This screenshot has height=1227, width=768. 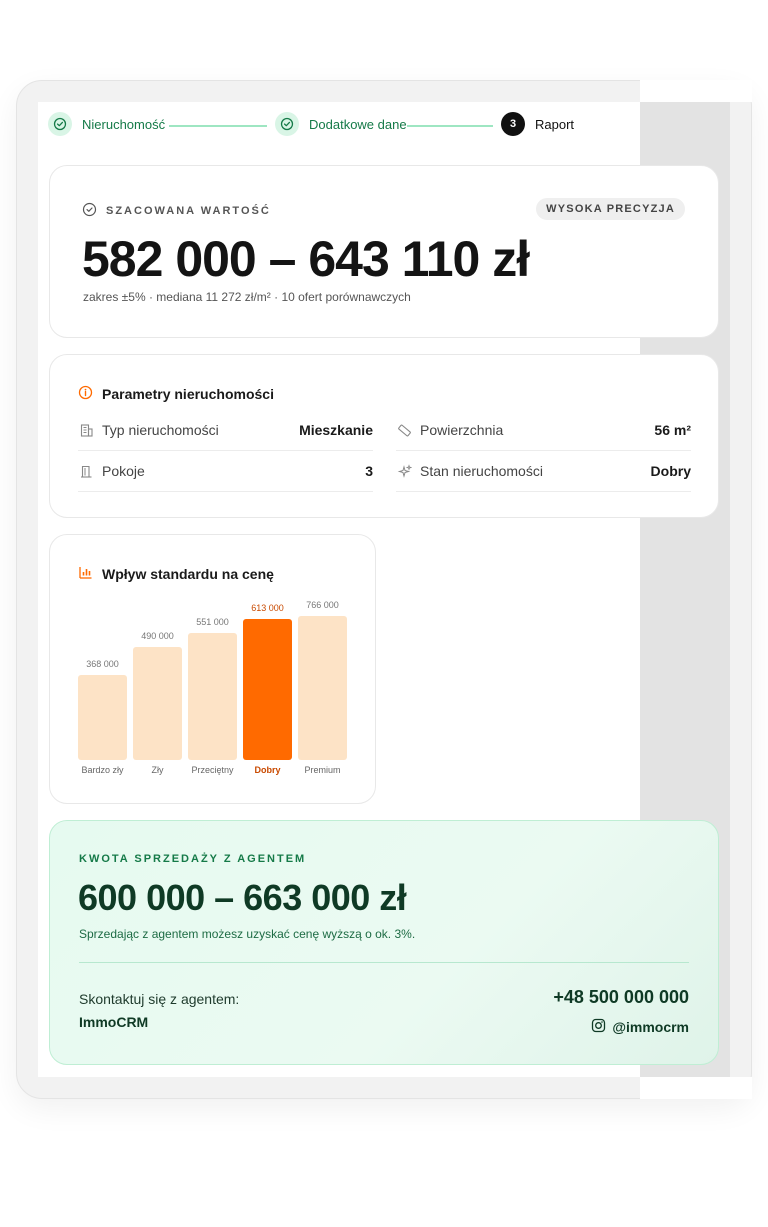 I want to click on param-row-type: Typ nieruchomości Mieszkanie, so click(x=225, y=430).